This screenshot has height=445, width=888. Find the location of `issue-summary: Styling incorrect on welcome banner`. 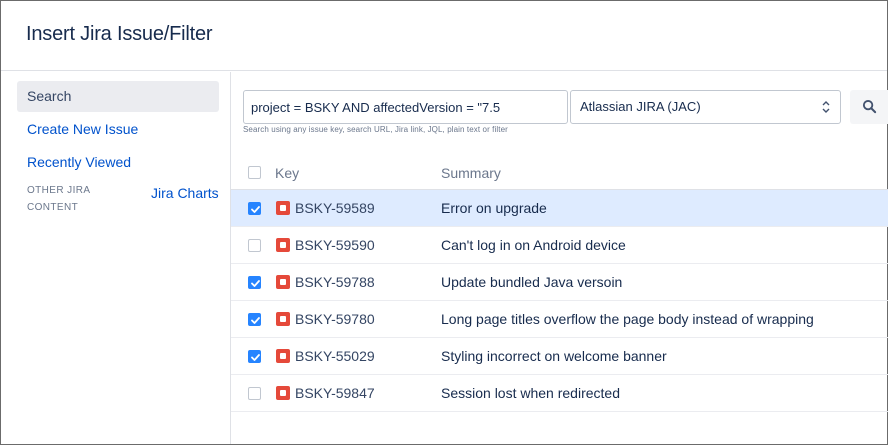

issue-summary: Styling incorrect on welcome banner is located at coordinates (554, 356).